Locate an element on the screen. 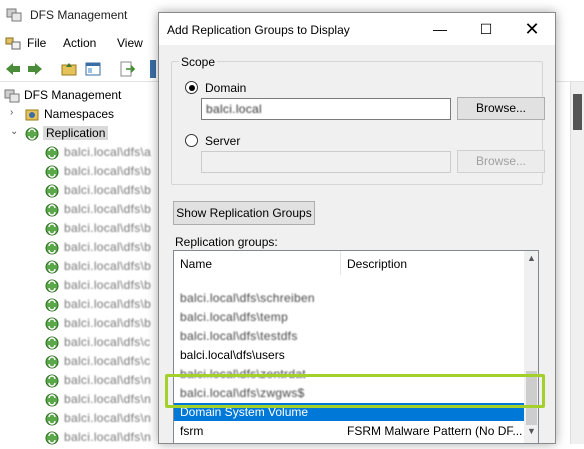  table-row: balci.local\dfs\zwgws$ is located at coordinates (349, 393).